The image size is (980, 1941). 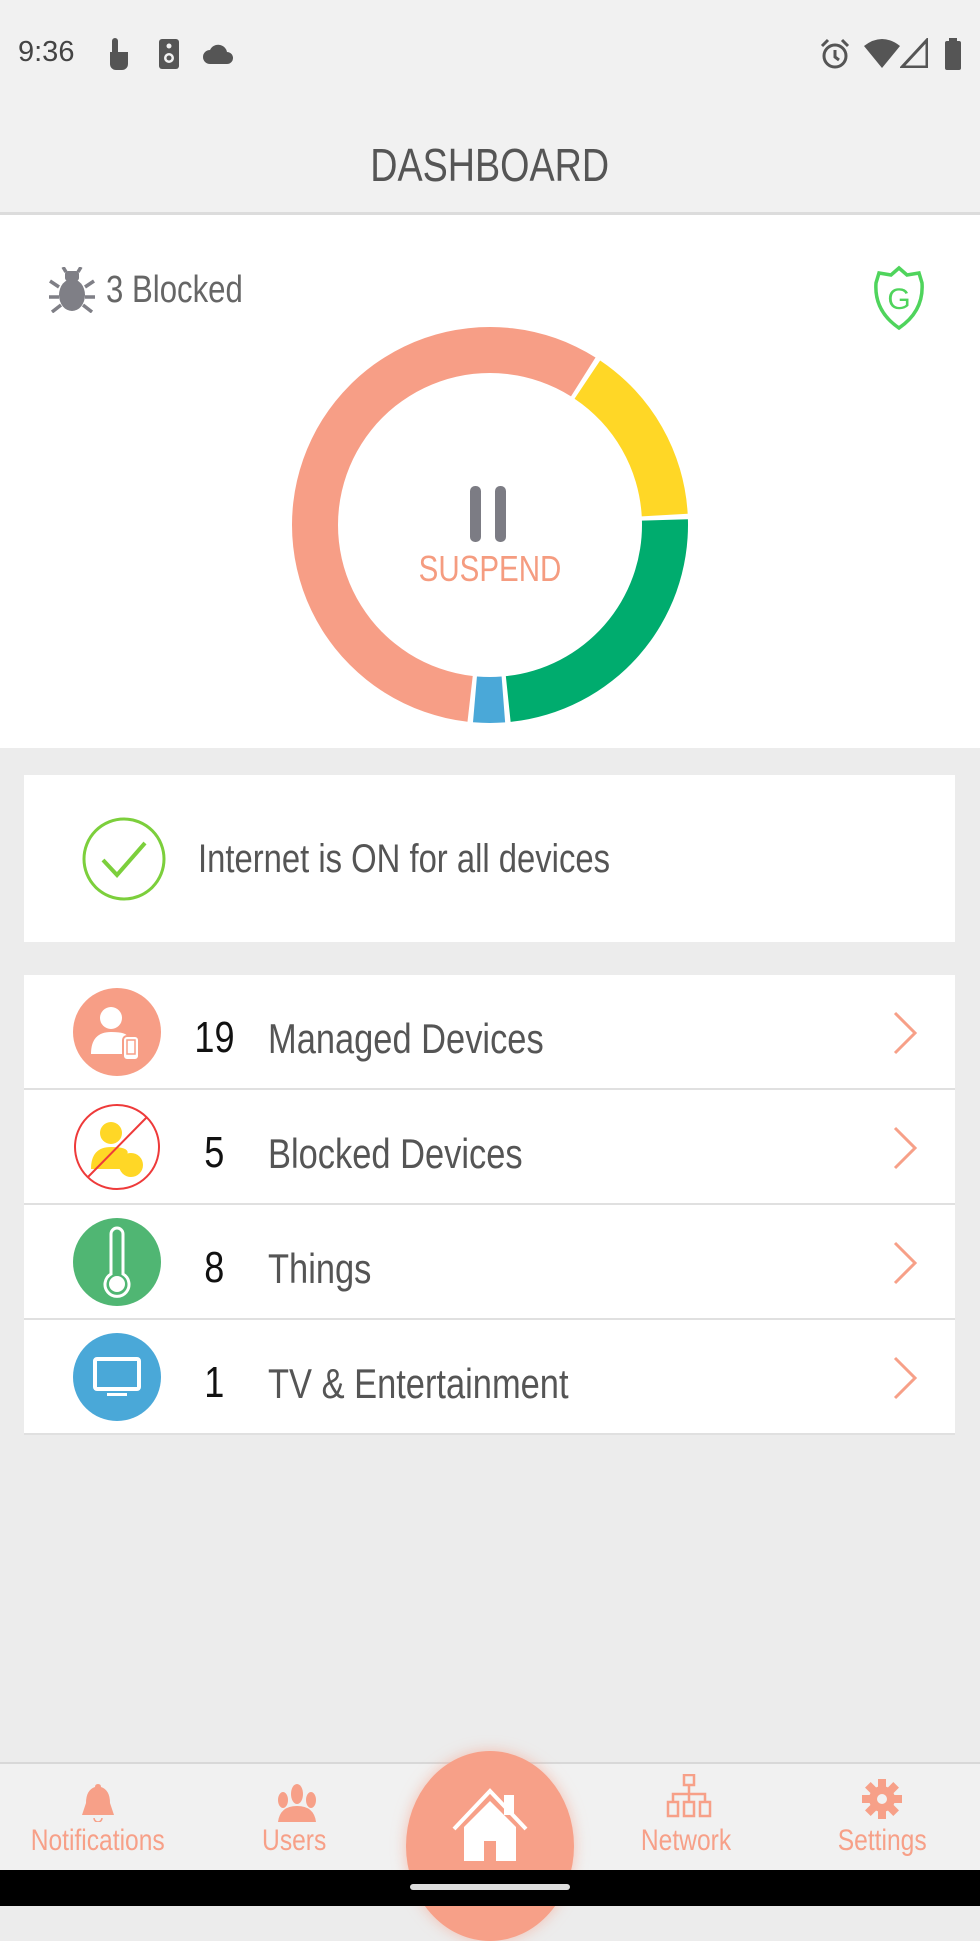 I want to click on list-item-managed-devices: 19 Managed Devices, so click(x=489, y=1032).